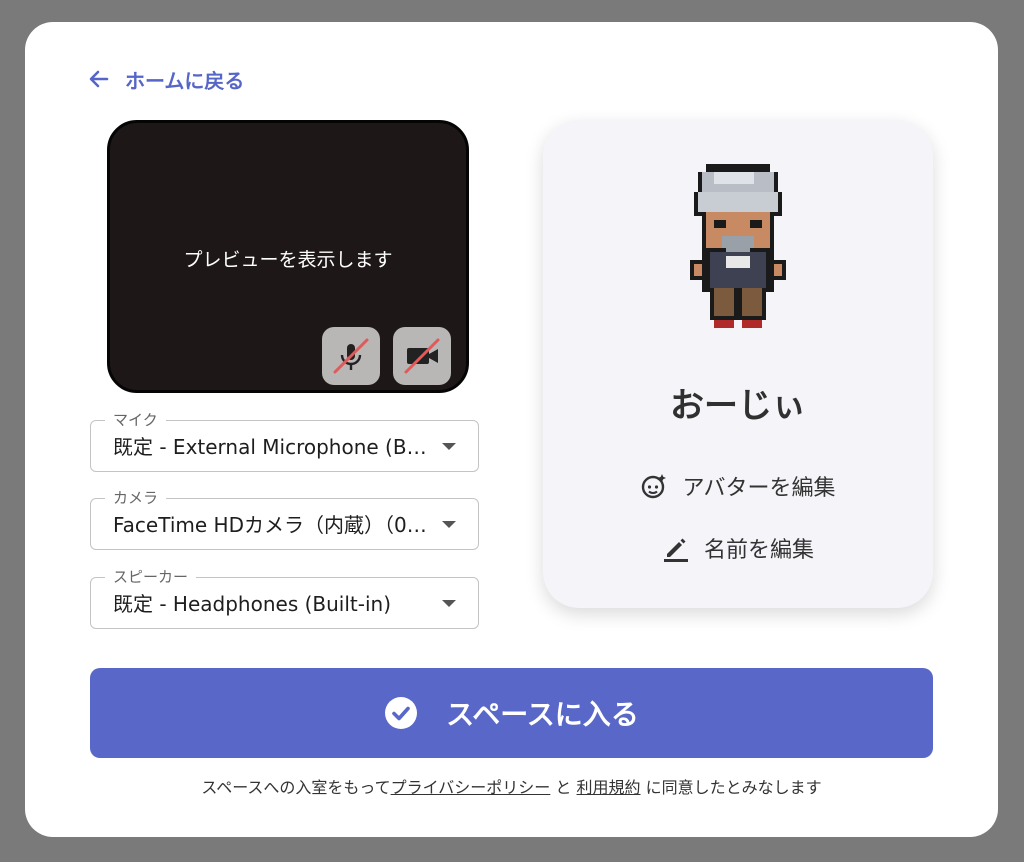 The height and width of the screenshot is (862, 1024). I want to click on camera-select-label: カメラ, so click(136, 498).